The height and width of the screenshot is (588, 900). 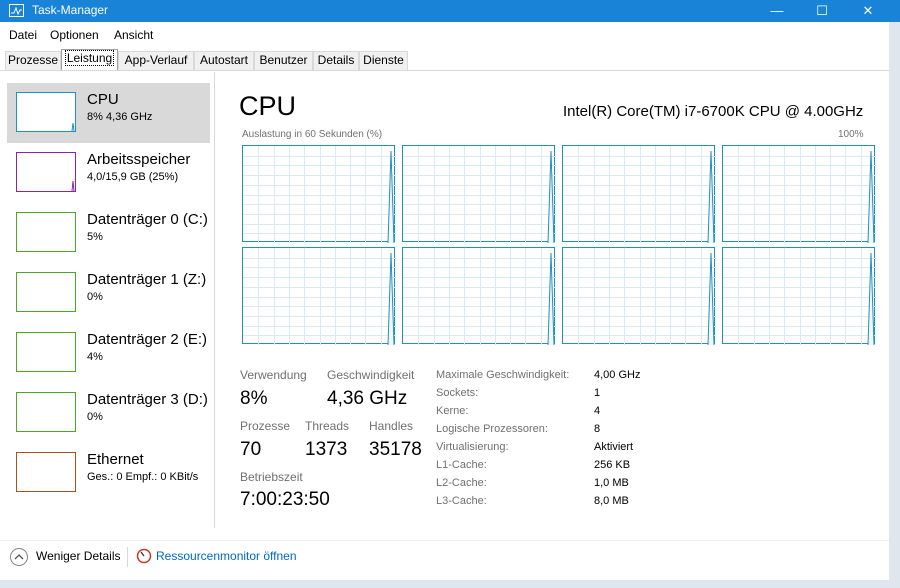 I want to click on tab-processes: Prozesse, so click(x=33, y=60).